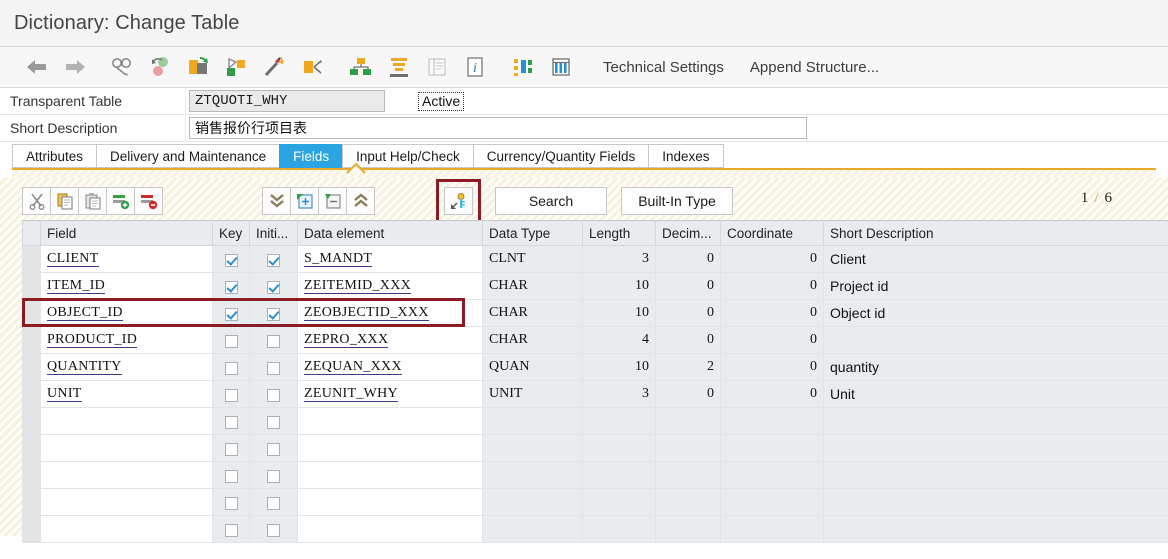  What do you see at coordinates (126, 340) in the screenshot?
I see `cell-field: PRODUCT_ID` at bounding box center [126, 340].